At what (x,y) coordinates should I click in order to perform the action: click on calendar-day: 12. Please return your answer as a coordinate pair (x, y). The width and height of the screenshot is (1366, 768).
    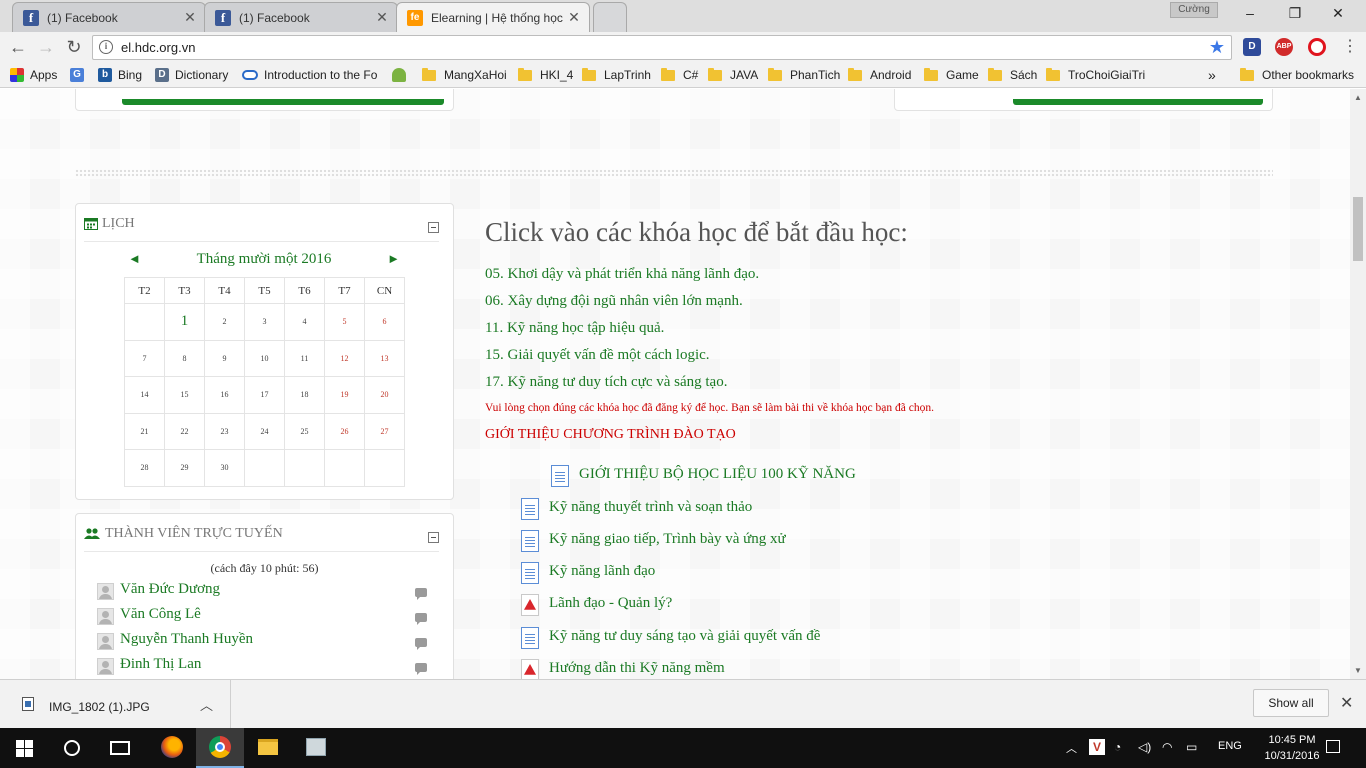
    Looking at the image, I should click on (344, 358).